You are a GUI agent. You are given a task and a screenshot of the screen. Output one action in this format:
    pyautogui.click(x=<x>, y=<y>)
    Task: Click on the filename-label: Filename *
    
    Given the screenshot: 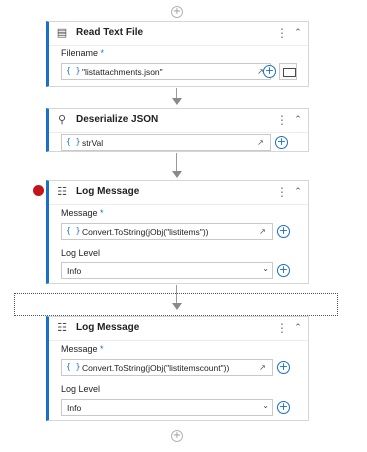 What is the action you would take?
    pyautogui.click(x=83, y=53)
    